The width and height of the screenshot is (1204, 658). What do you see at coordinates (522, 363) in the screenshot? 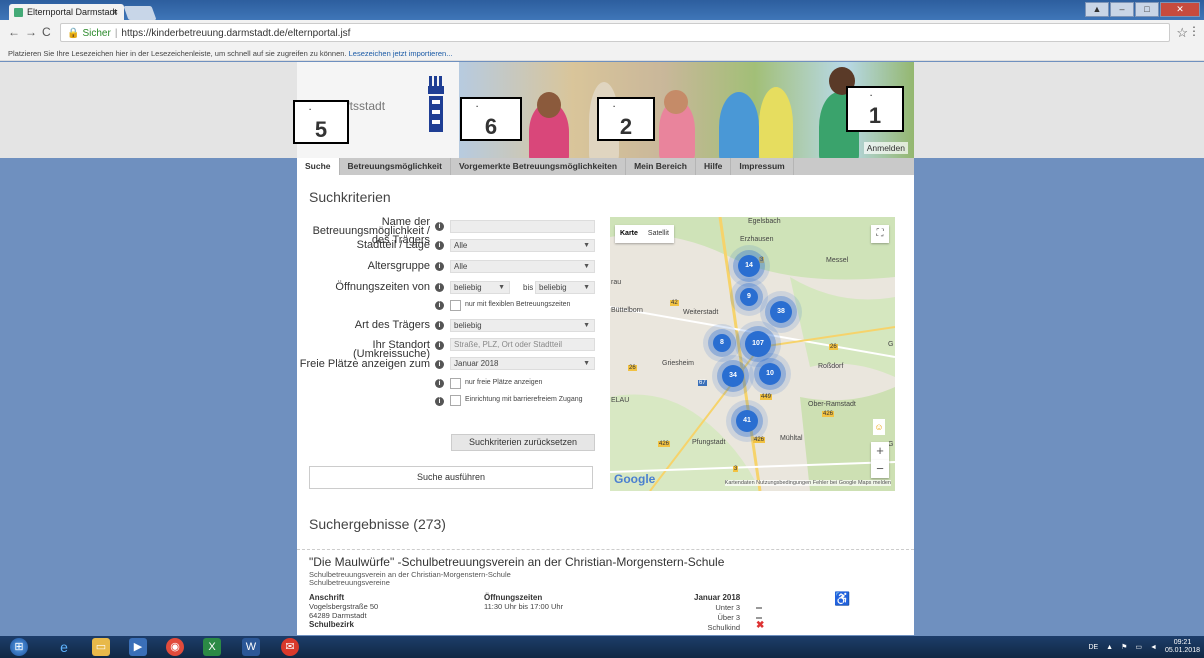
I see `free-places-select: Januar 2018 ▼` at bounding box center [522, 363].